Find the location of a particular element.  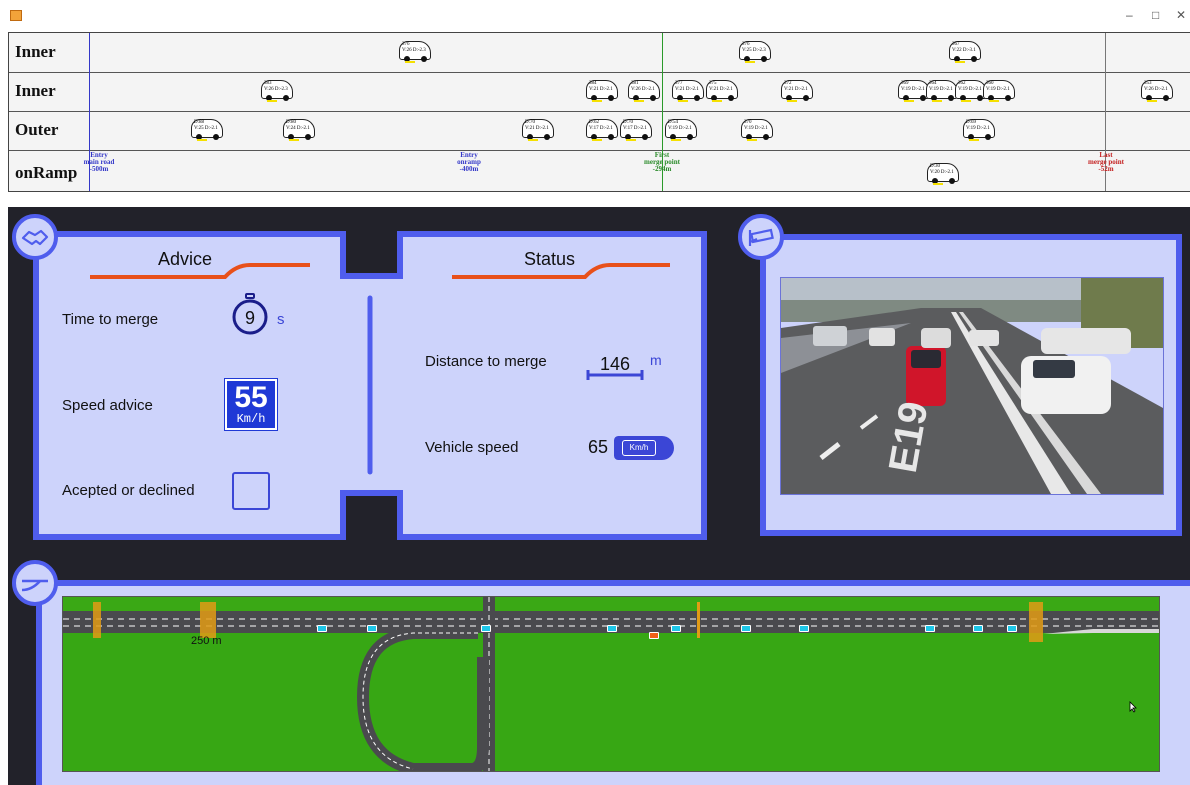

gantry-marker is located at coordinates (97, 620).